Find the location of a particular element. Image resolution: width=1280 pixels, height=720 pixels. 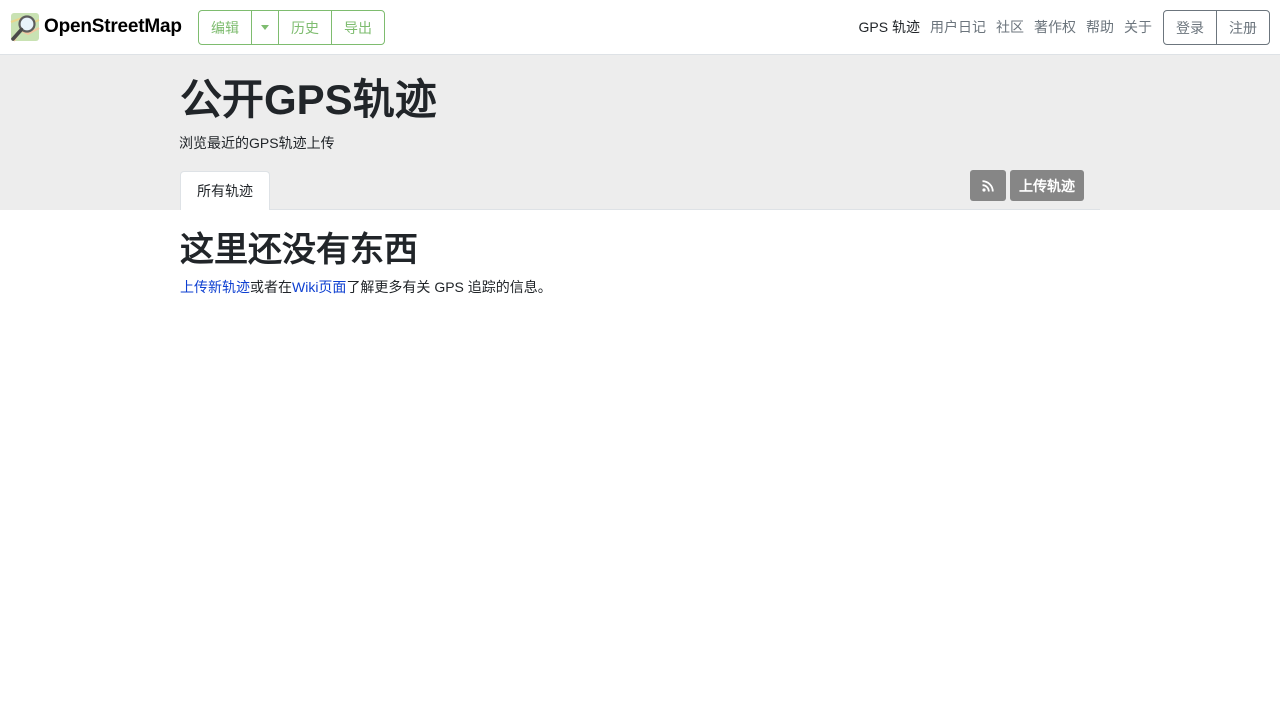

edit-dropdown-toggle is located at coordinates (265, 27).